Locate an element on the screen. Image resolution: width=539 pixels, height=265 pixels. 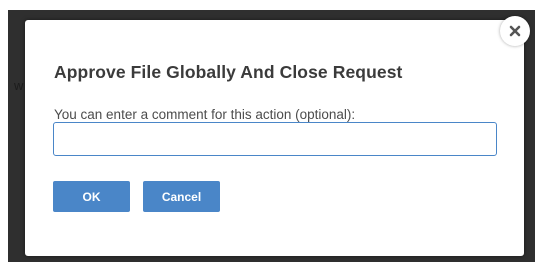
comment-input is located at coordinates (275, 139).